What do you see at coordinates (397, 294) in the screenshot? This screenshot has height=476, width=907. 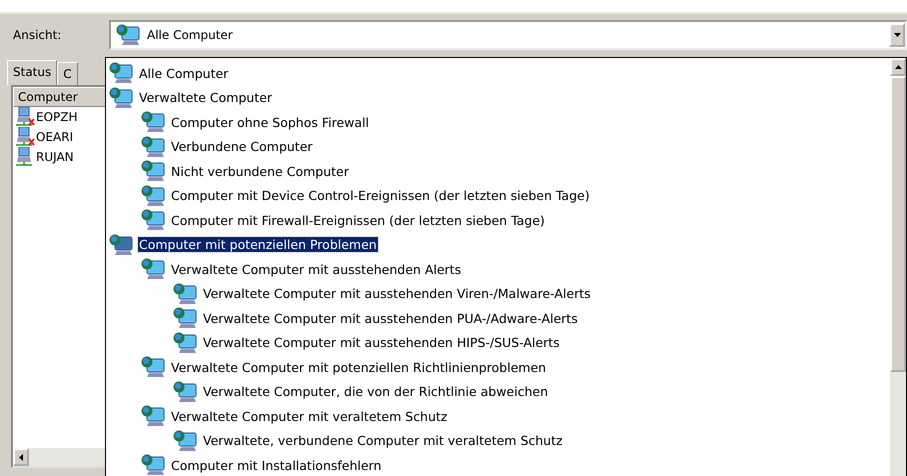 I see `dropdown-option: Verwaltete Computer mit ausstehenden Viren-/Malware-Alerts` at bounding box center [397, 294].